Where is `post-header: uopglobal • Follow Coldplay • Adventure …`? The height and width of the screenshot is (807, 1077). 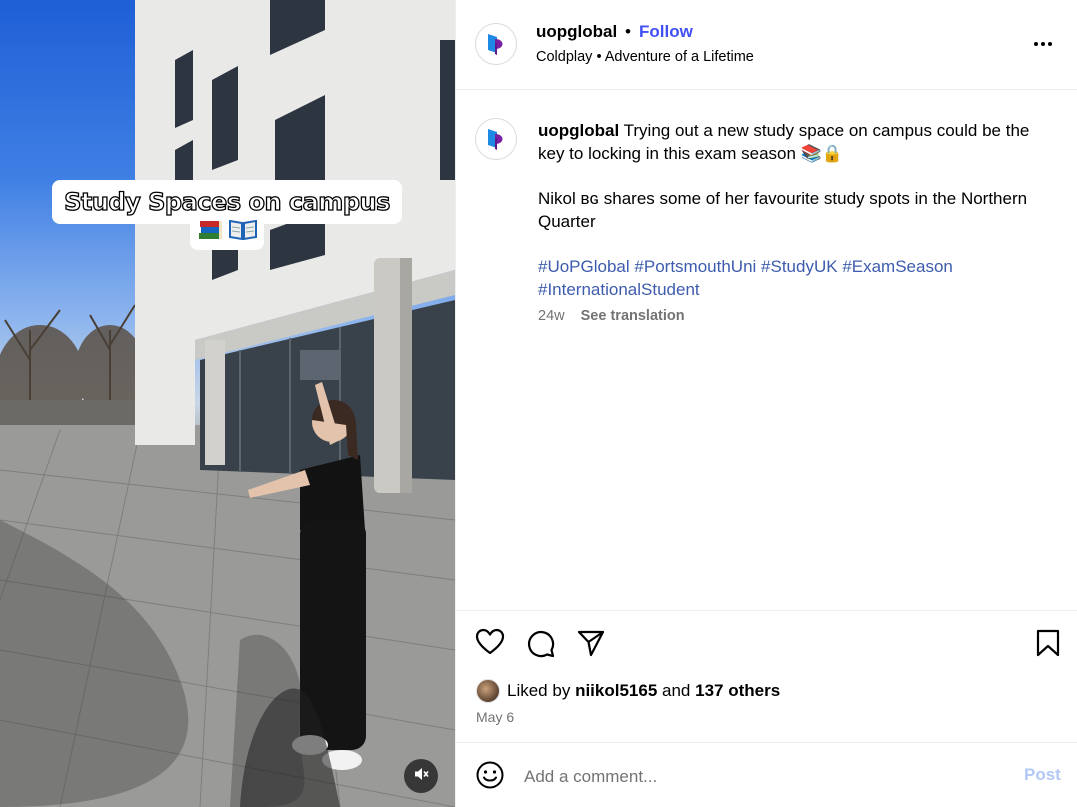 post-header: uopglobal • Follow Coldplay • Adventure … is located at coordinates (766, 45).